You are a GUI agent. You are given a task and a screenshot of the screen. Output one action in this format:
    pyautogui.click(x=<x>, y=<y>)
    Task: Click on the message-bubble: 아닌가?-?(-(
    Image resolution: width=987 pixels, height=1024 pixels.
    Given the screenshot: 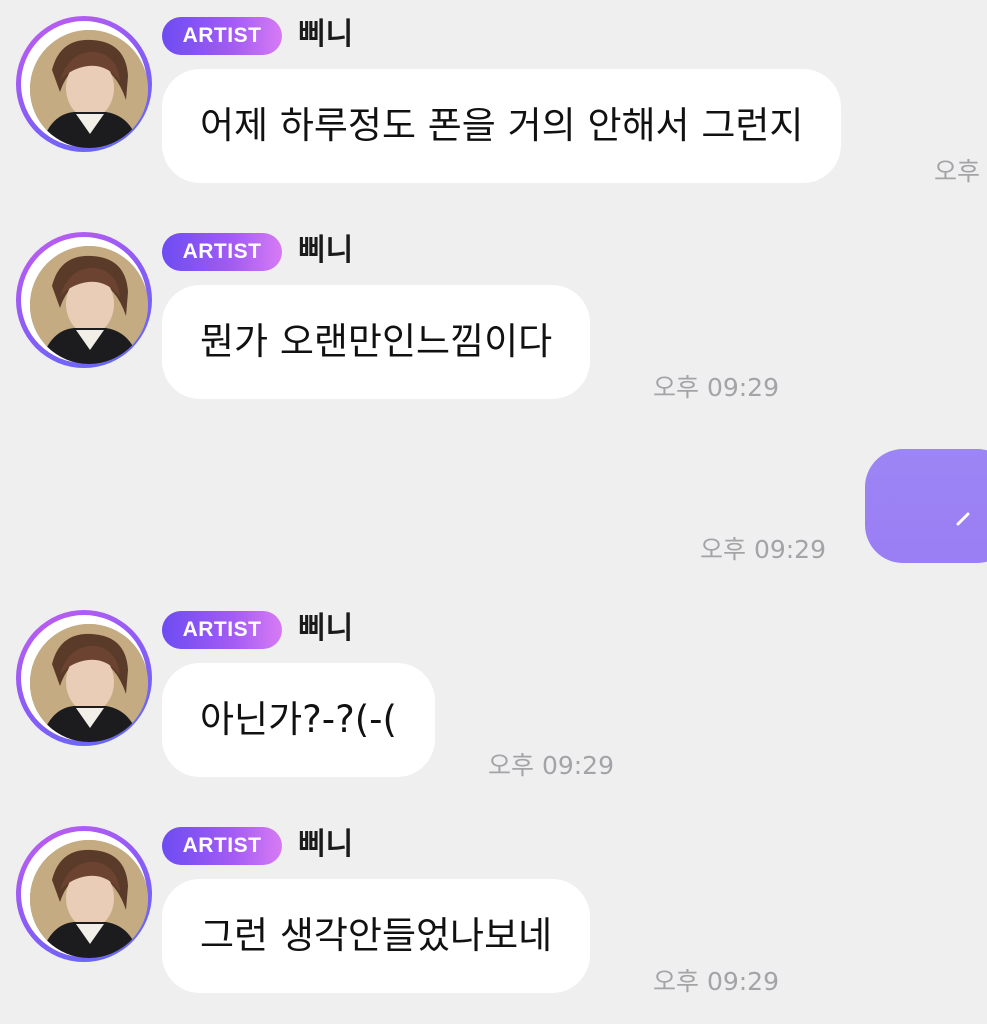 What is the action you would take?
    pyautogui.click(x=298, y=720)
    